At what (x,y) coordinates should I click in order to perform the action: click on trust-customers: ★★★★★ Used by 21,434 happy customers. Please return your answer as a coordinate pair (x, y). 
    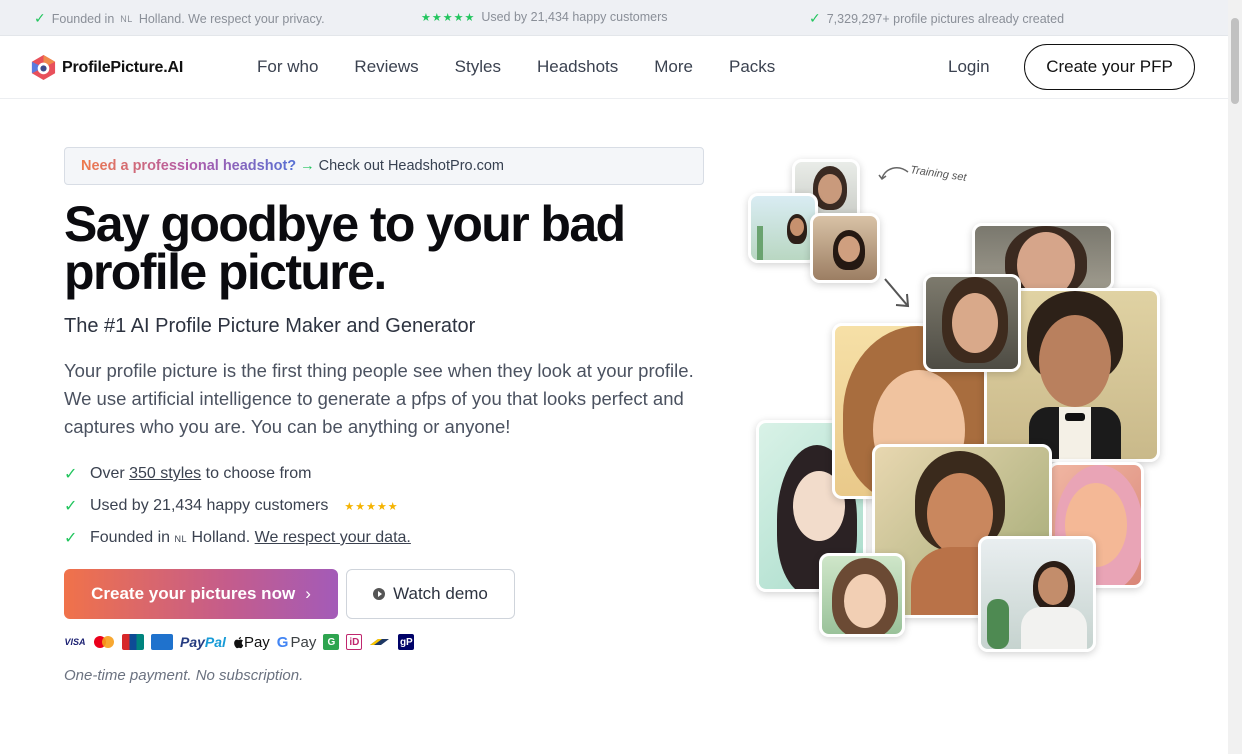
    Looking at the image, I should click on (544, 17).